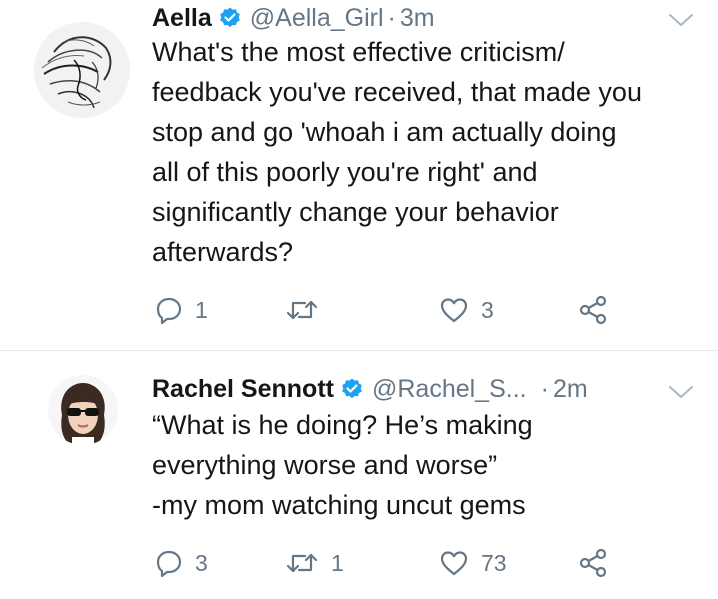 This screenshot has width=718, height=599. What do you see at coordinates (415, 310) in the screenshot?
I see `tweet-actions: 1 3` at bounding box center [415, 310].